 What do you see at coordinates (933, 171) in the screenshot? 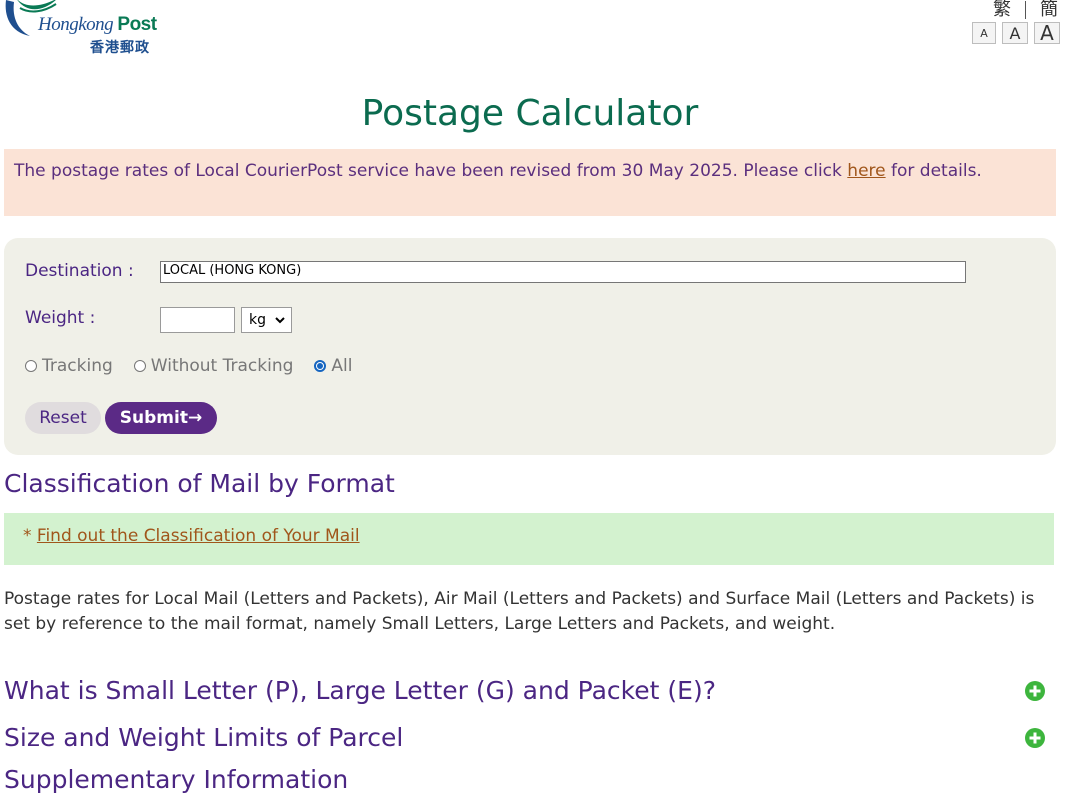
I see `notice-text-after: for details.` at bounding box center [933, 171].